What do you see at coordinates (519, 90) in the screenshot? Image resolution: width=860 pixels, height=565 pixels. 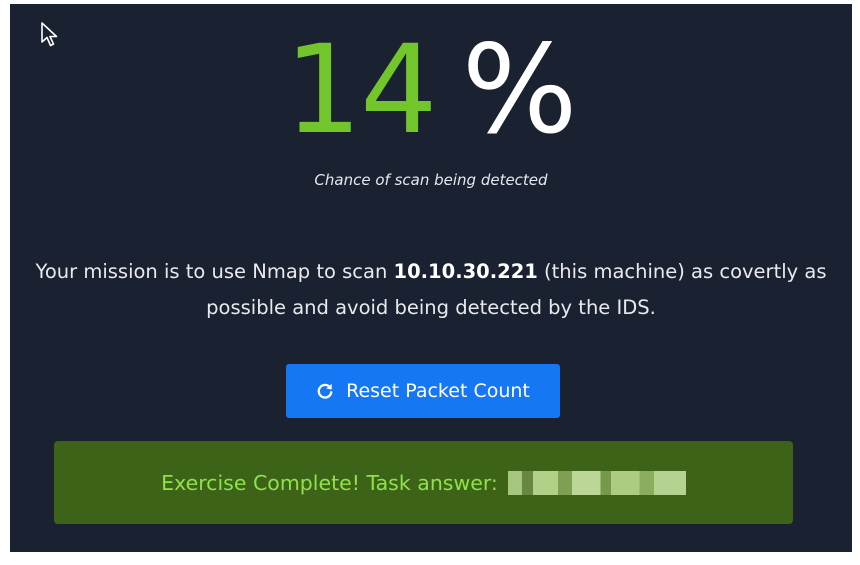 I see `percent-sign: %` at bounding box center [519, 90].